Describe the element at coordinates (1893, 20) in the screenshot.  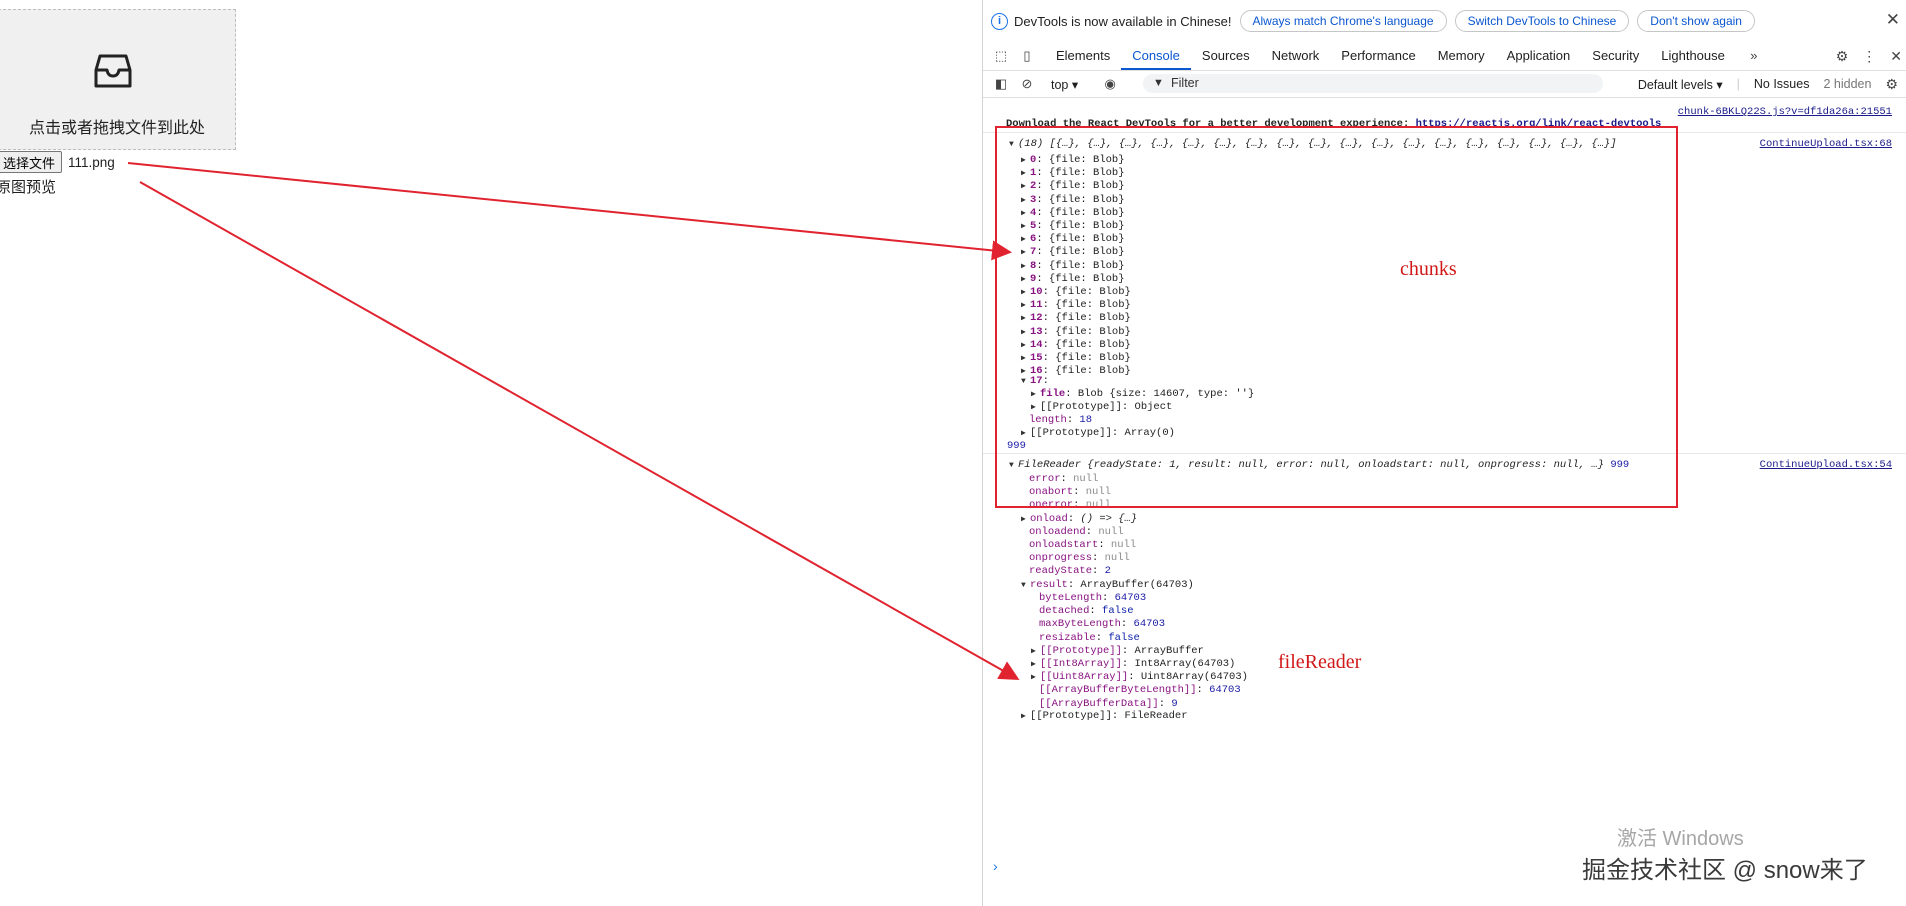
I see `close-icon: ✕` at that location.